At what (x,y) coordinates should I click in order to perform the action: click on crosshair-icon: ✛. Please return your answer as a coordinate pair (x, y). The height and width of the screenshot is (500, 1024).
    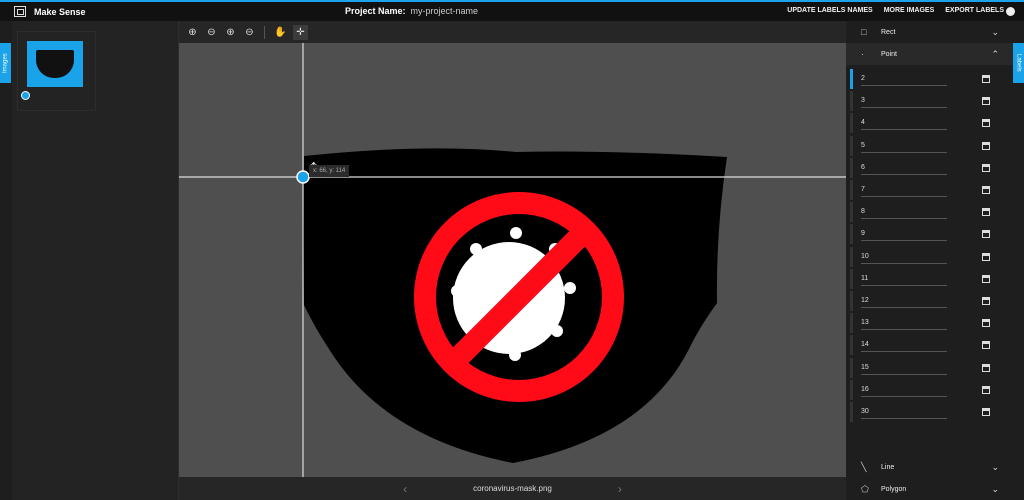
    Looking at the image, I should click on (300, 32).